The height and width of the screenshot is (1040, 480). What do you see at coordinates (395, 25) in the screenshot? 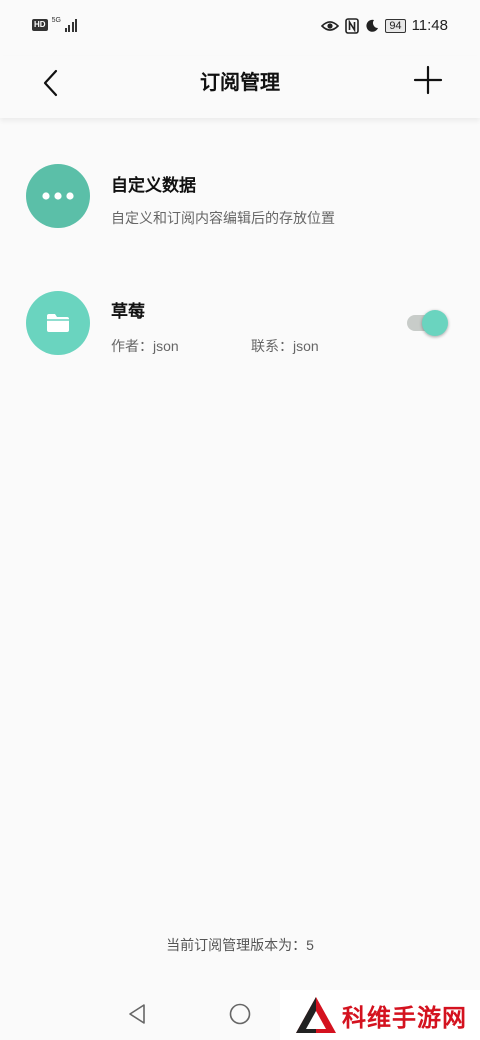
I see `battery-icon: 94` at bounding box center [395, 25].